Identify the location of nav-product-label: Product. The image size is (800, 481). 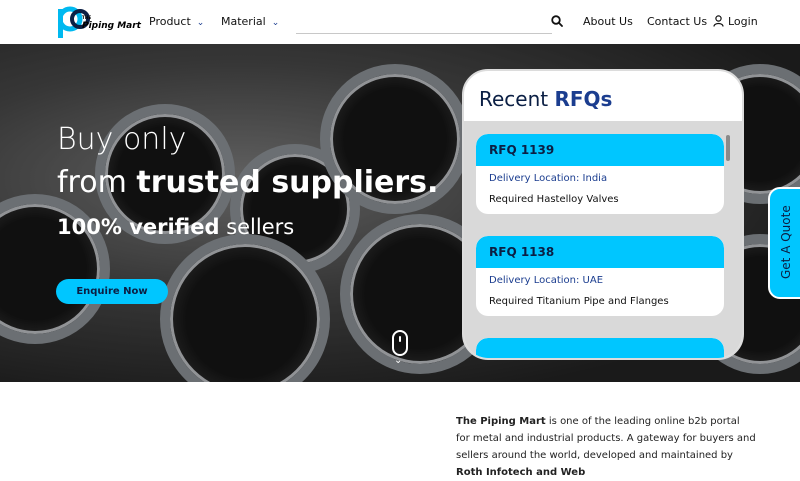
(170, 21).